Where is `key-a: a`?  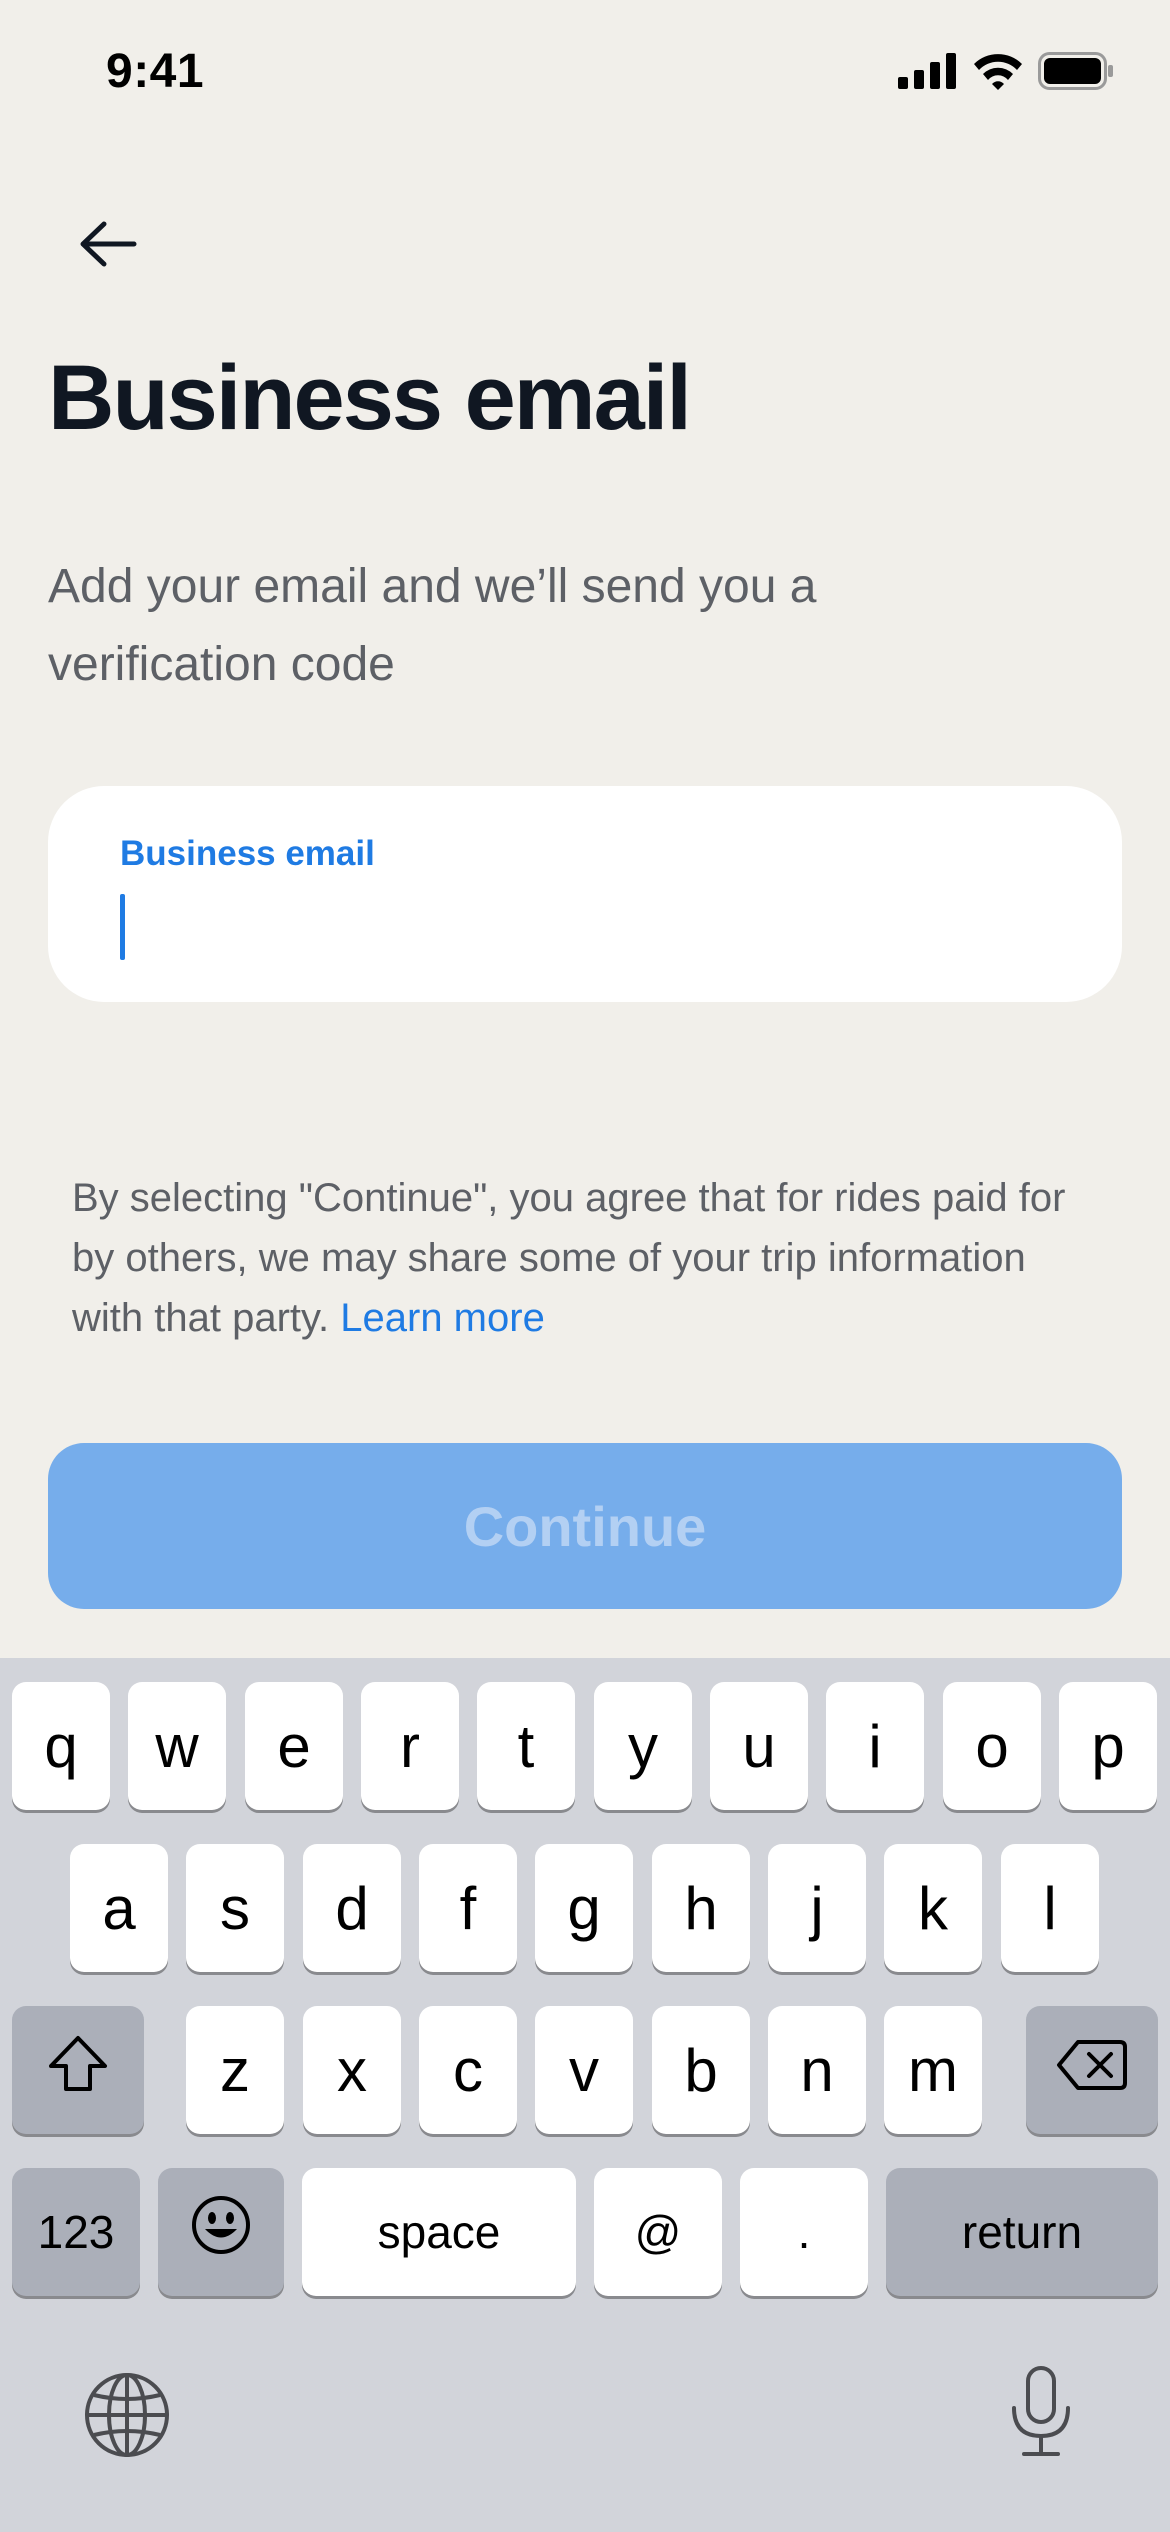 key-a: a is located at coordinates (119, 1908).